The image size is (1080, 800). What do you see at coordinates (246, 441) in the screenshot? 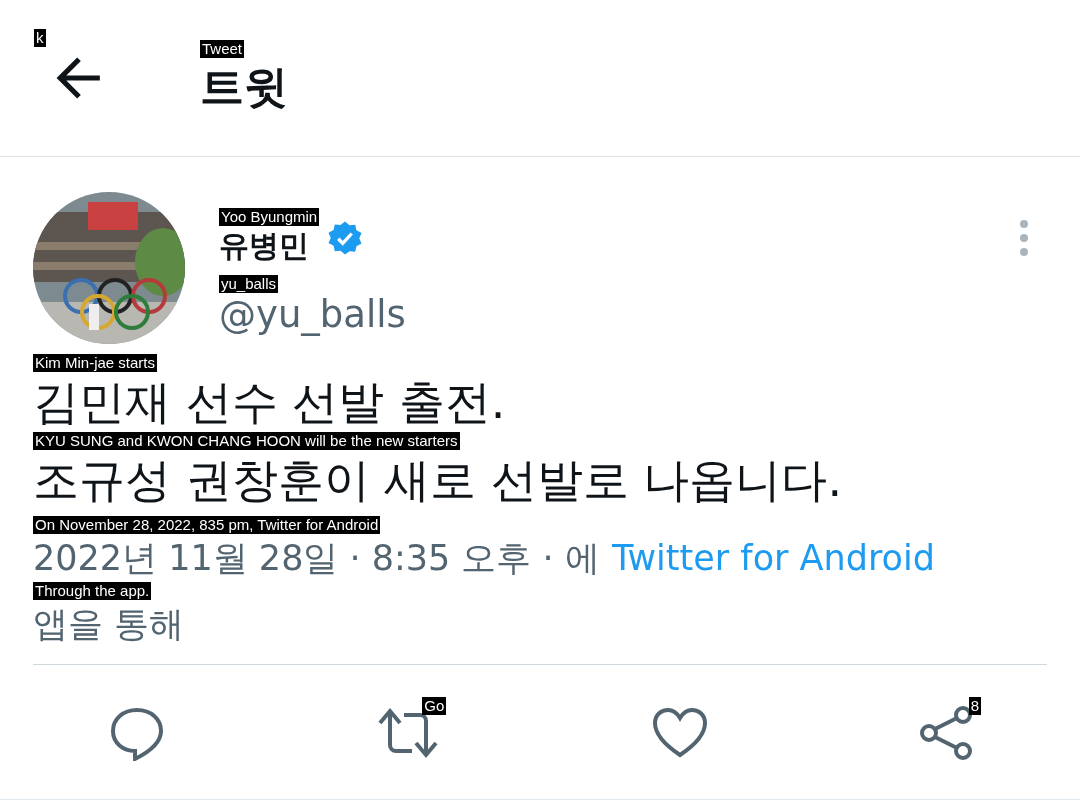
I see `translation-label: KYU SUNG and KWON CHANG HOON will be the new starters` at bounding box center [246, 441].